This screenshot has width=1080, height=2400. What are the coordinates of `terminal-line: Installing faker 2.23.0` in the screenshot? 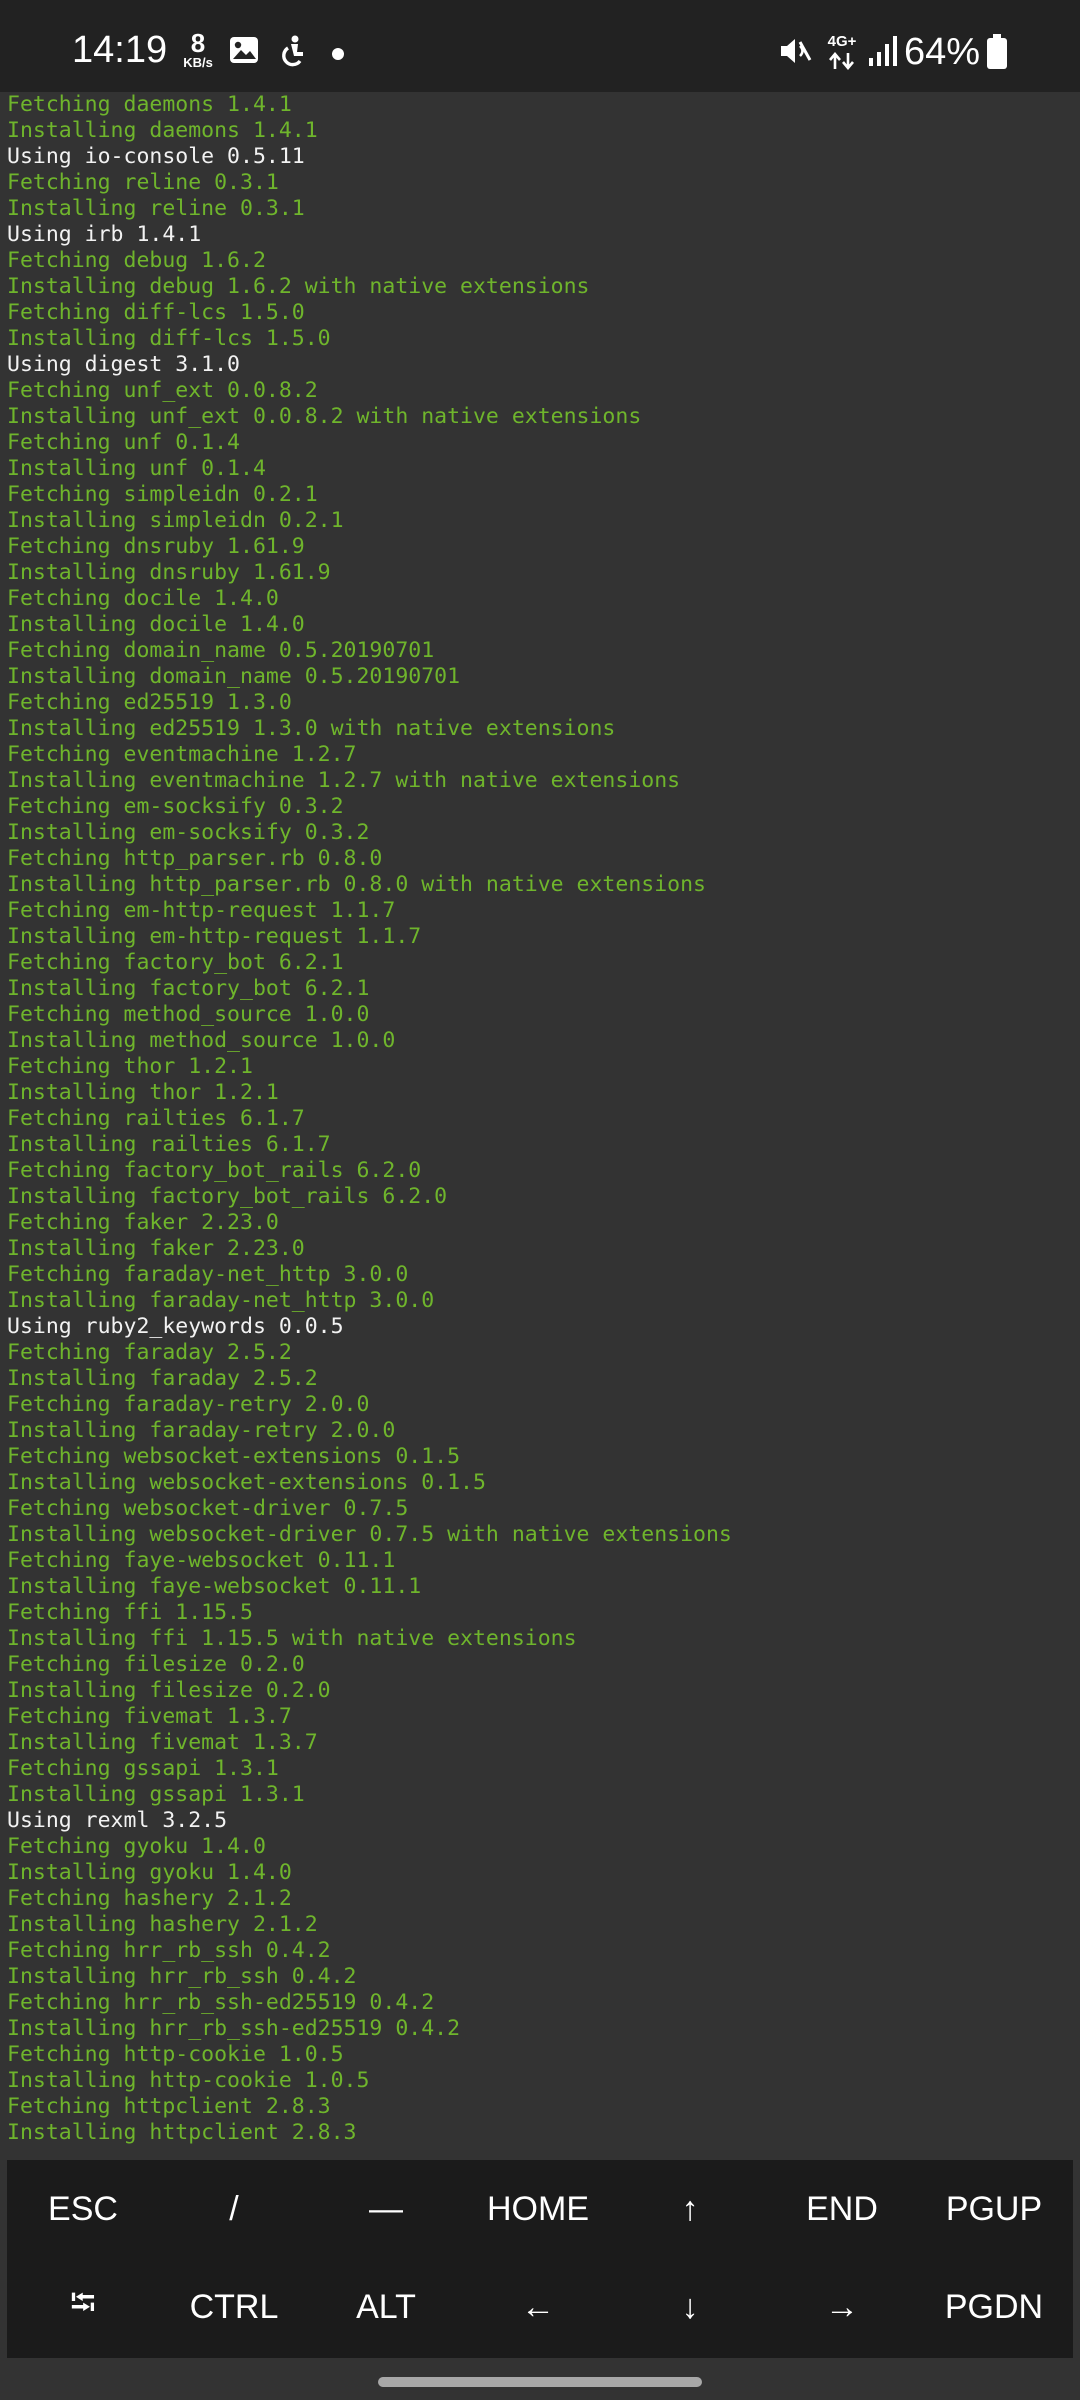 It's located at (156, 1248).